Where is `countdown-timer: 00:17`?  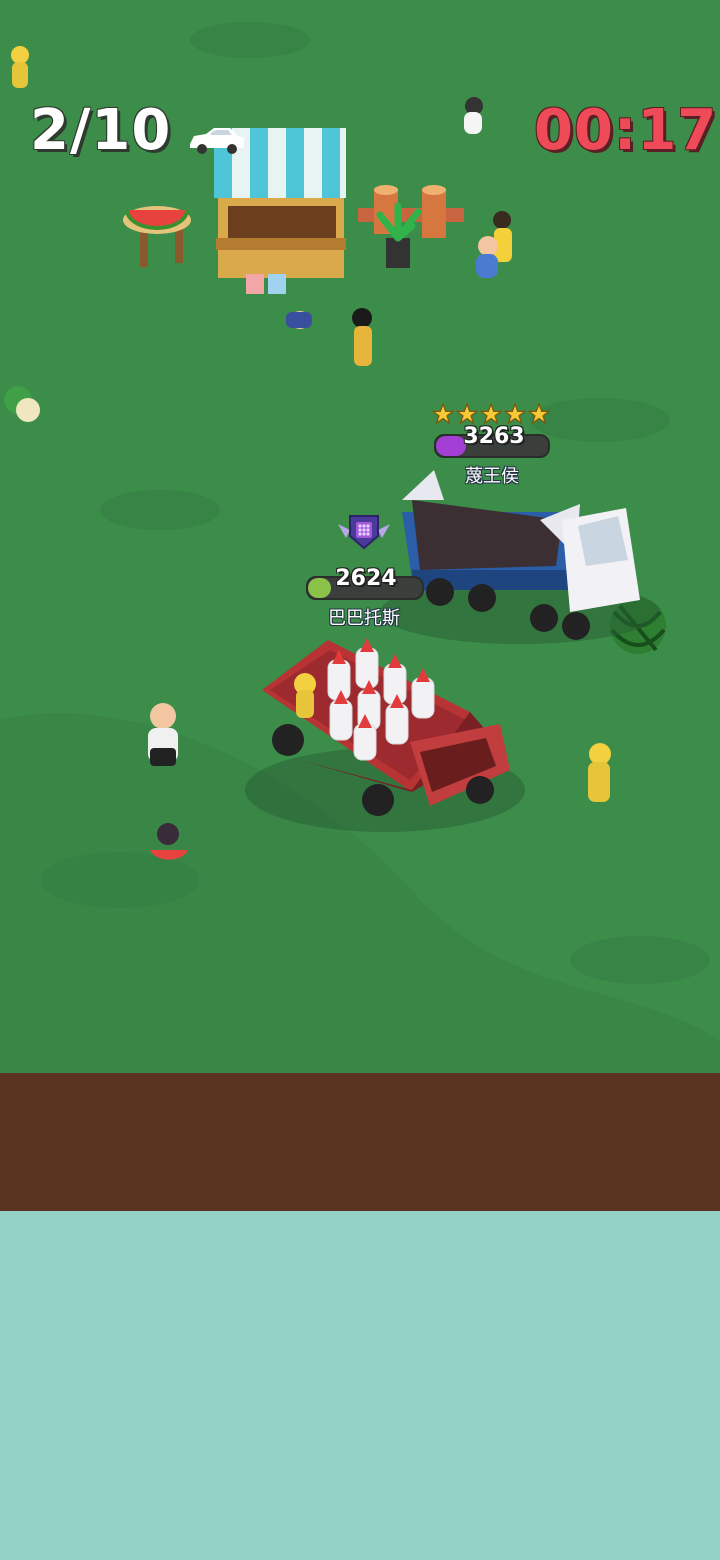 countdown-timer: 00:17 is located at coordinates (626, 130).